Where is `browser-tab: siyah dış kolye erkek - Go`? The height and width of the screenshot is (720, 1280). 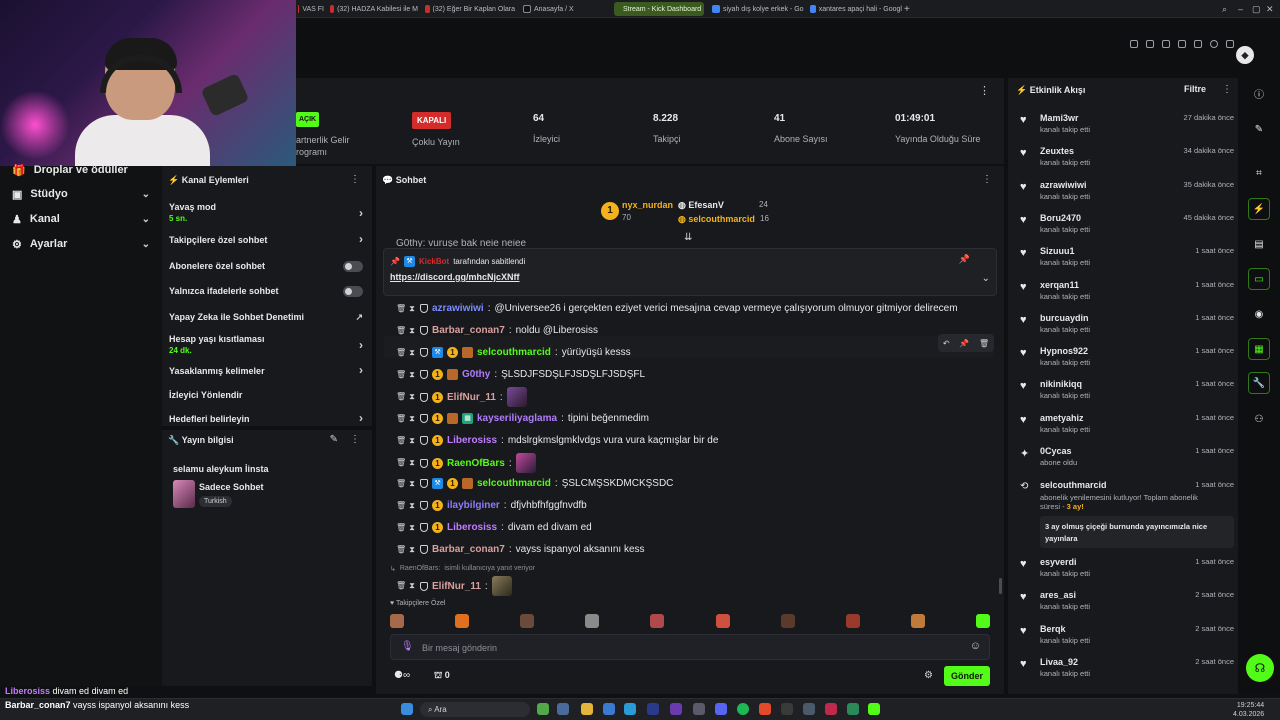
browser-tab: siyah dış kolye erkek - Go is located at coordinates (758, 9).